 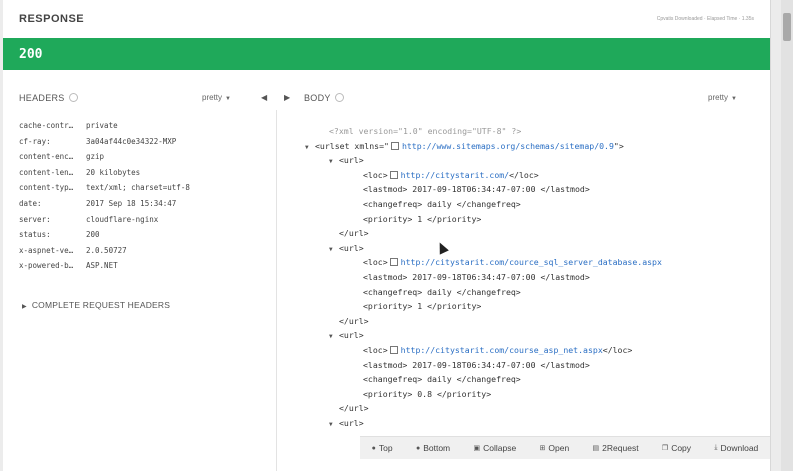 What do you see at coordinates (95, 157) in the screenshot?
I see `header-value: gzip` at bounding box center [95, 157].